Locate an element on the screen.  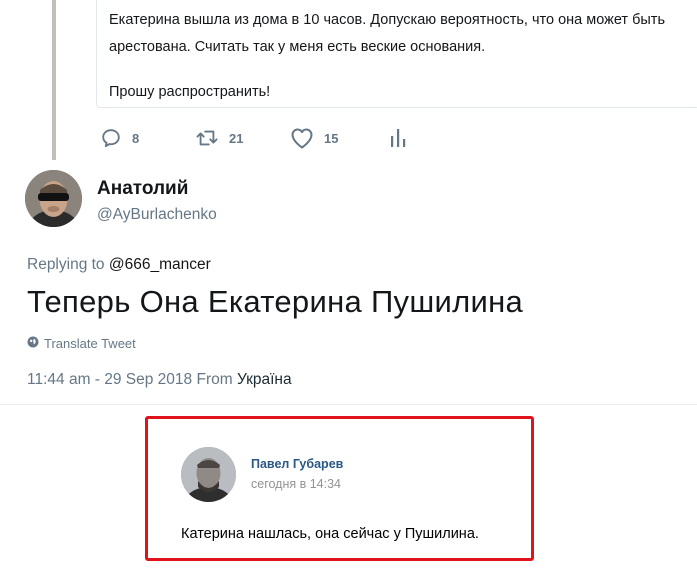
vk-post-time: сегодня в 14:34 is located at coordinates (296, 484).